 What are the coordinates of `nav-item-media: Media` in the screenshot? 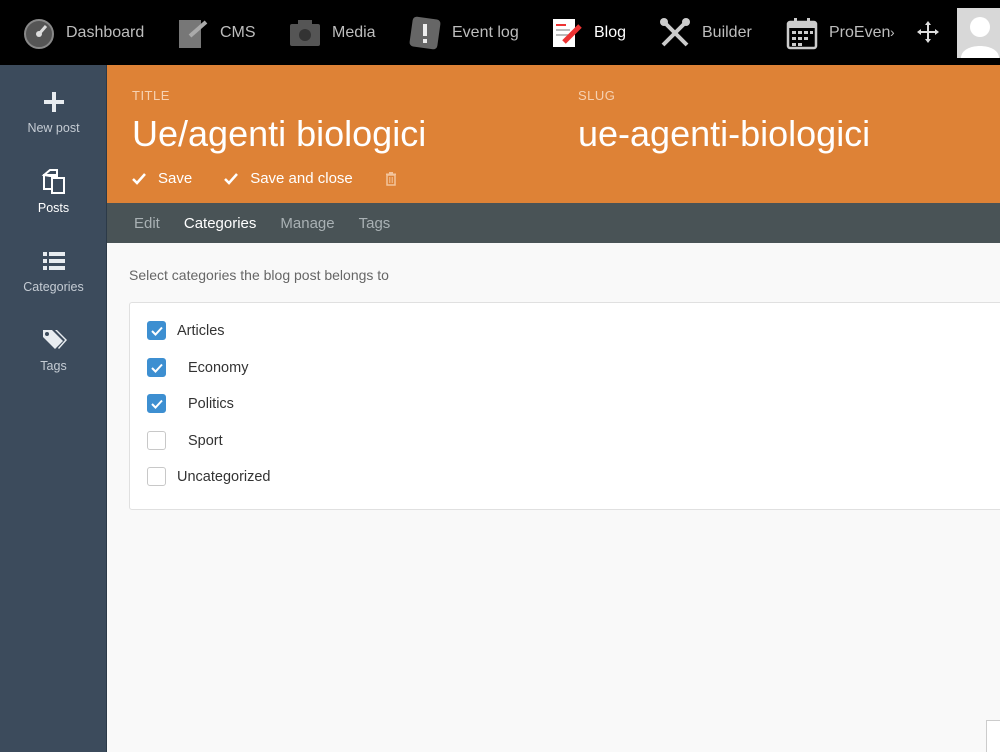 It's located at (332, 32).